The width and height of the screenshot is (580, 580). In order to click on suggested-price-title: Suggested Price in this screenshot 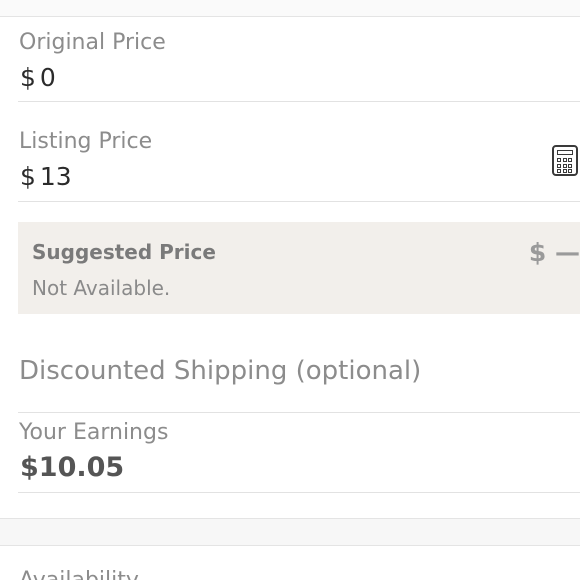, I will do `click(124, 252)`.